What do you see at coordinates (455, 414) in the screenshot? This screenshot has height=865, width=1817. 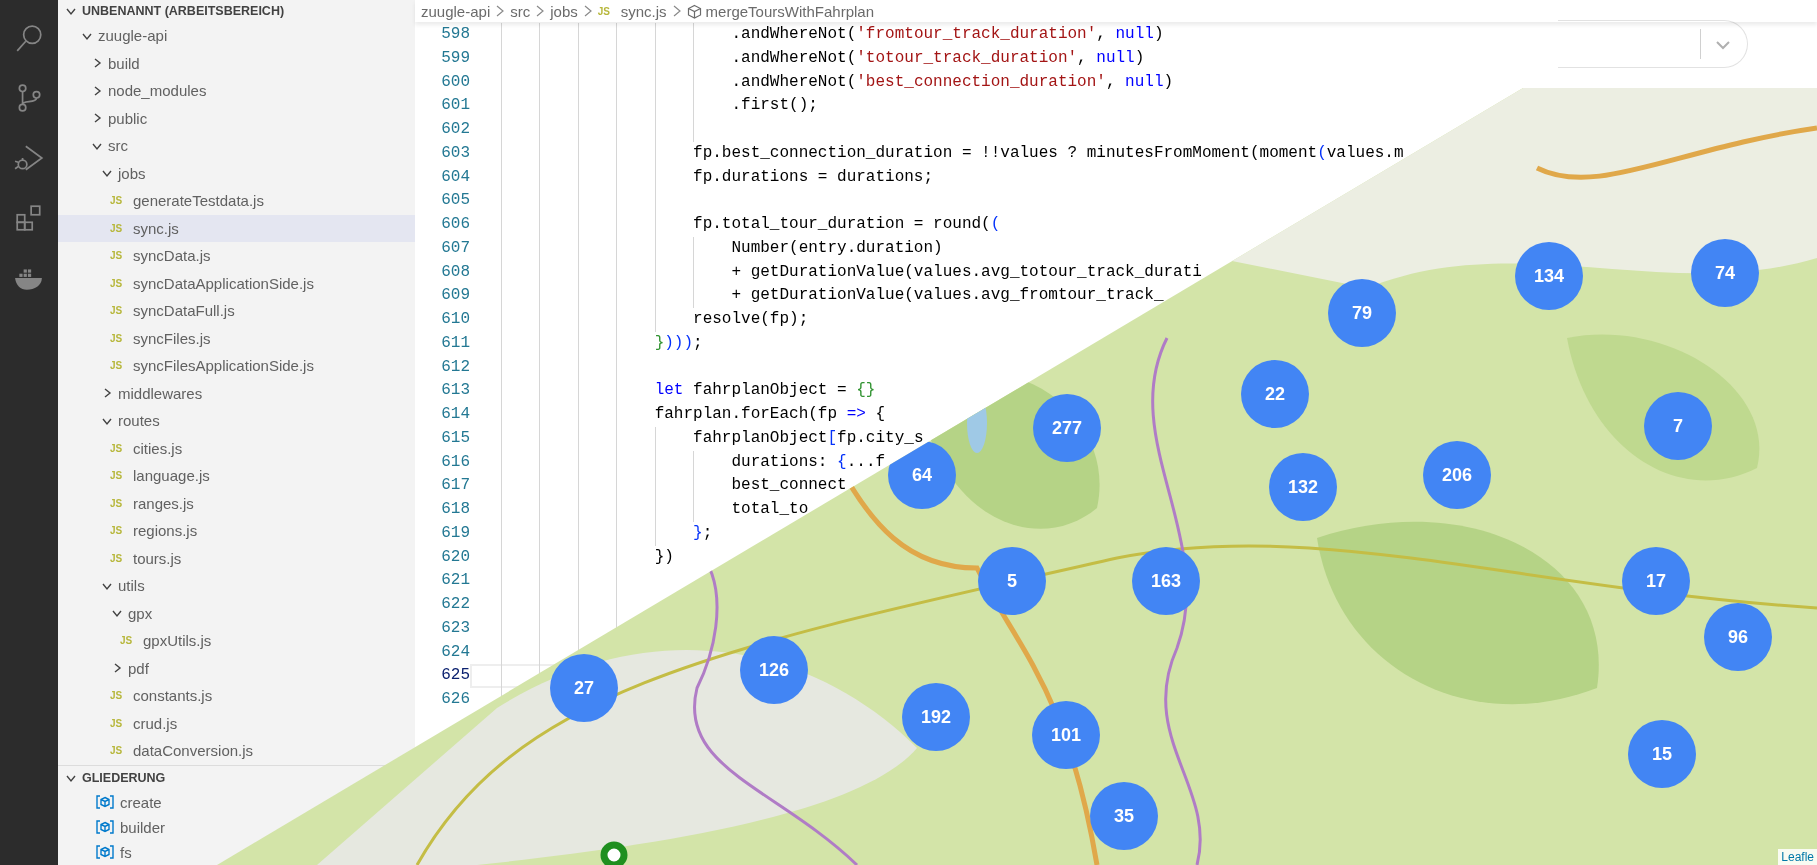 I see `line-number: 614` at bounding box center [455, 414].